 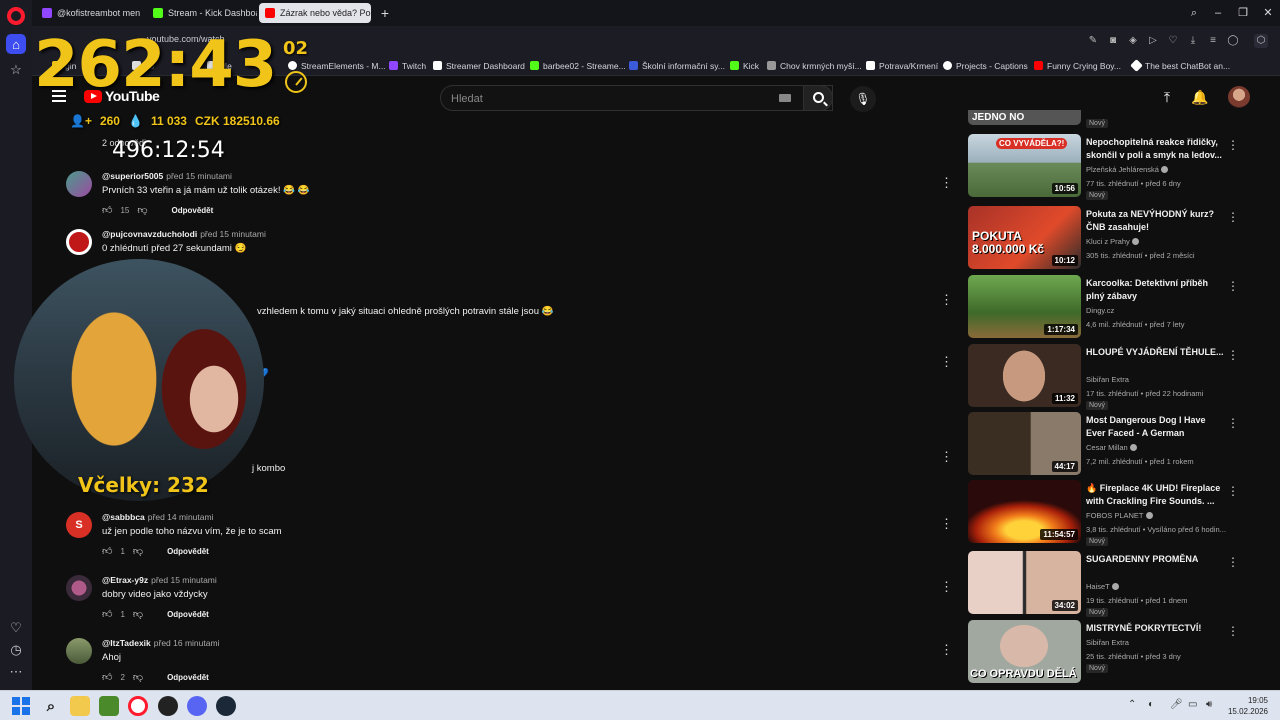 I want to click on windows-start-icon, so click(x=21, y=706).